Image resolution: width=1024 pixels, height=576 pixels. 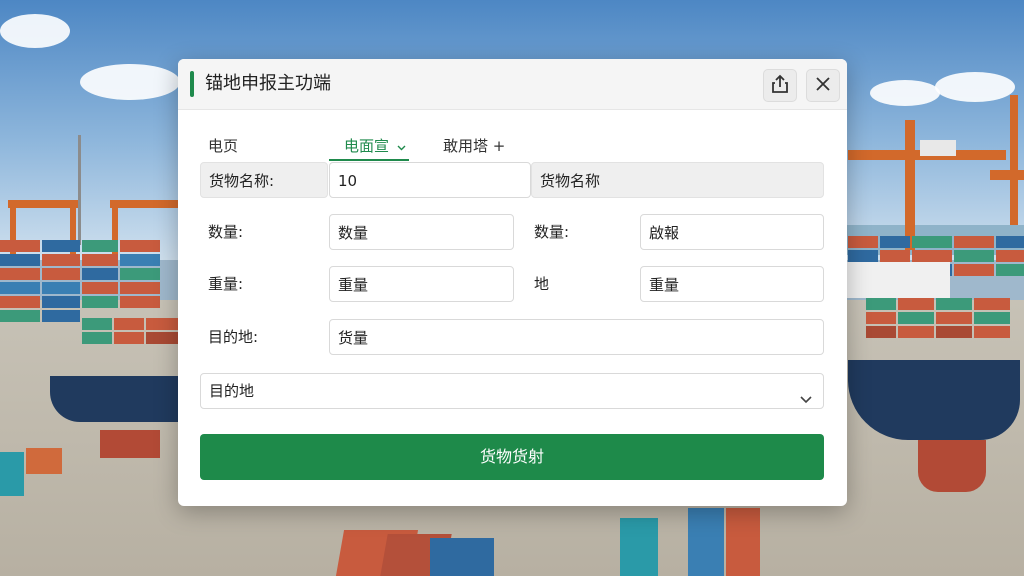 I want to click on tab-active: 电面宣, so click(x=375, y=145).